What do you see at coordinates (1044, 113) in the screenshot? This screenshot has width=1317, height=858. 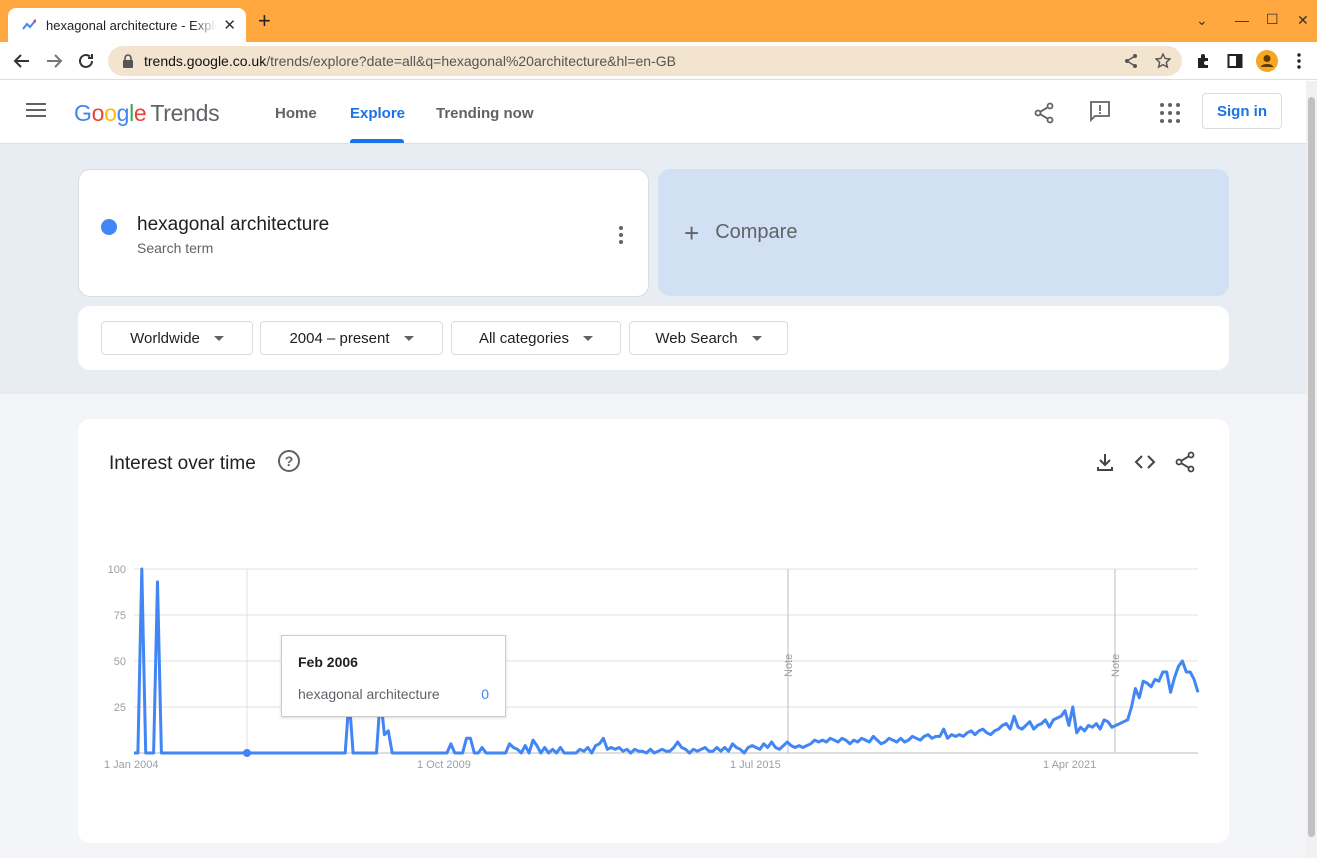 I see `share-icon` at bounding box center [1044, 113].